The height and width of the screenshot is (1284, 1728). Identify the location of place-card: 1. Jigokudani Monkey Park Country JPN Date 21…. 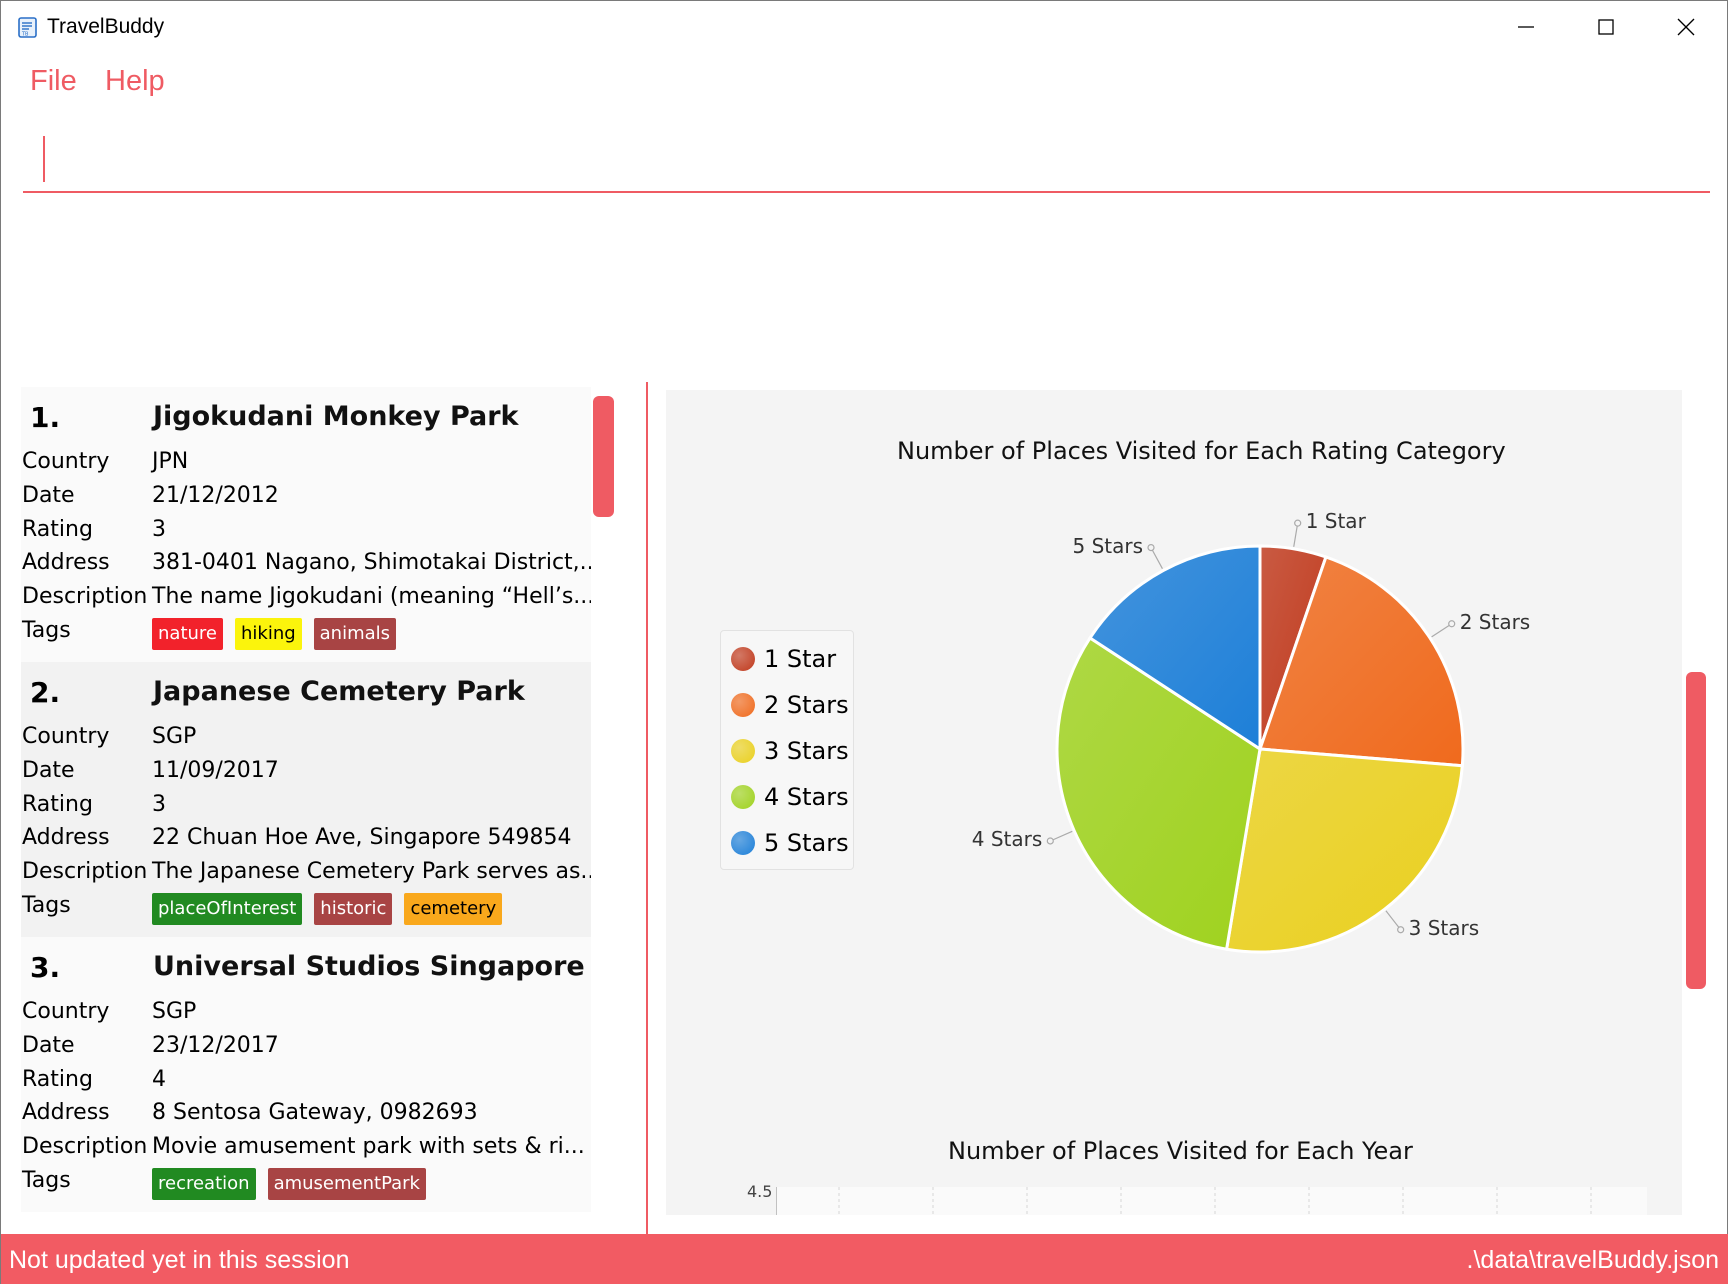
(306, 524).